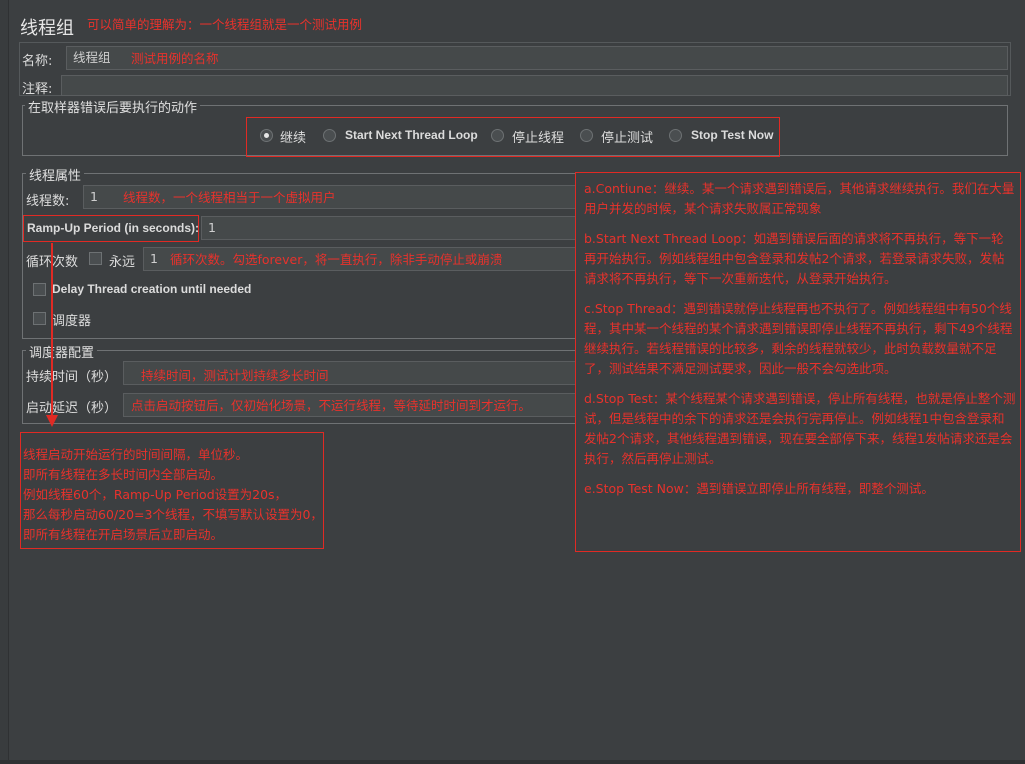 Image resolution: width=1025 pixels, height=764 pixels. Describe the element at coordinates (92, 57) in the screenshot. I see `name-input-value: 线程组` at that location.